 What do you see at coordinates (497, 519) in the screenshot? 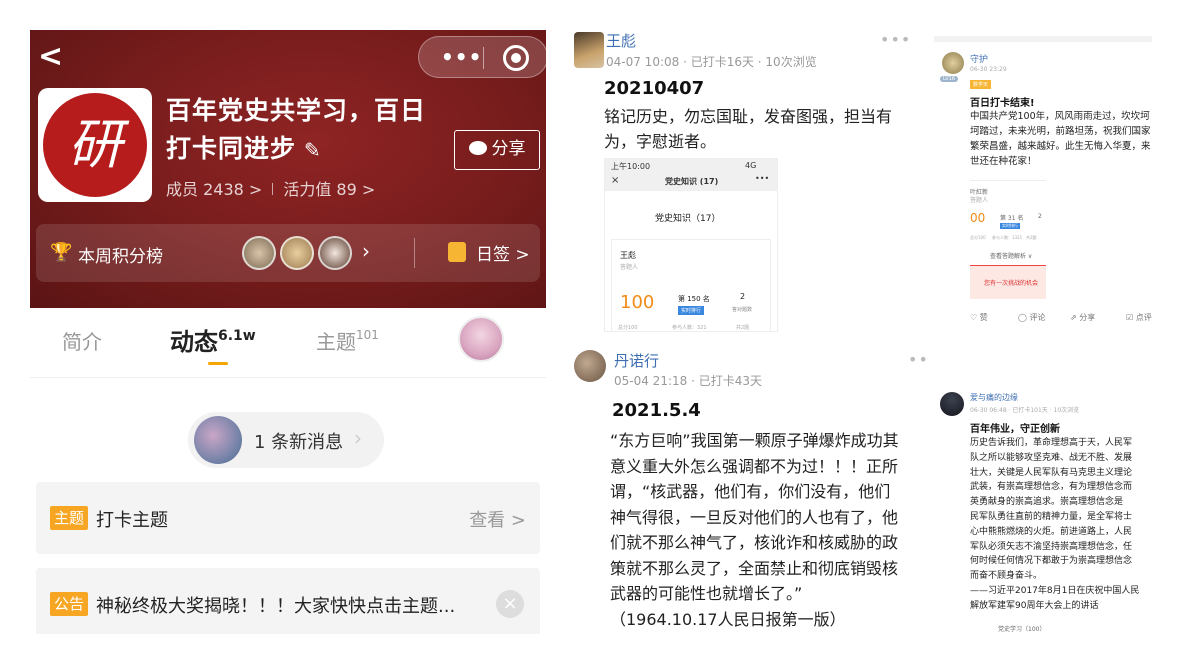
I see `view-topic-link: 查看 >` at bounding box center [497, 519].